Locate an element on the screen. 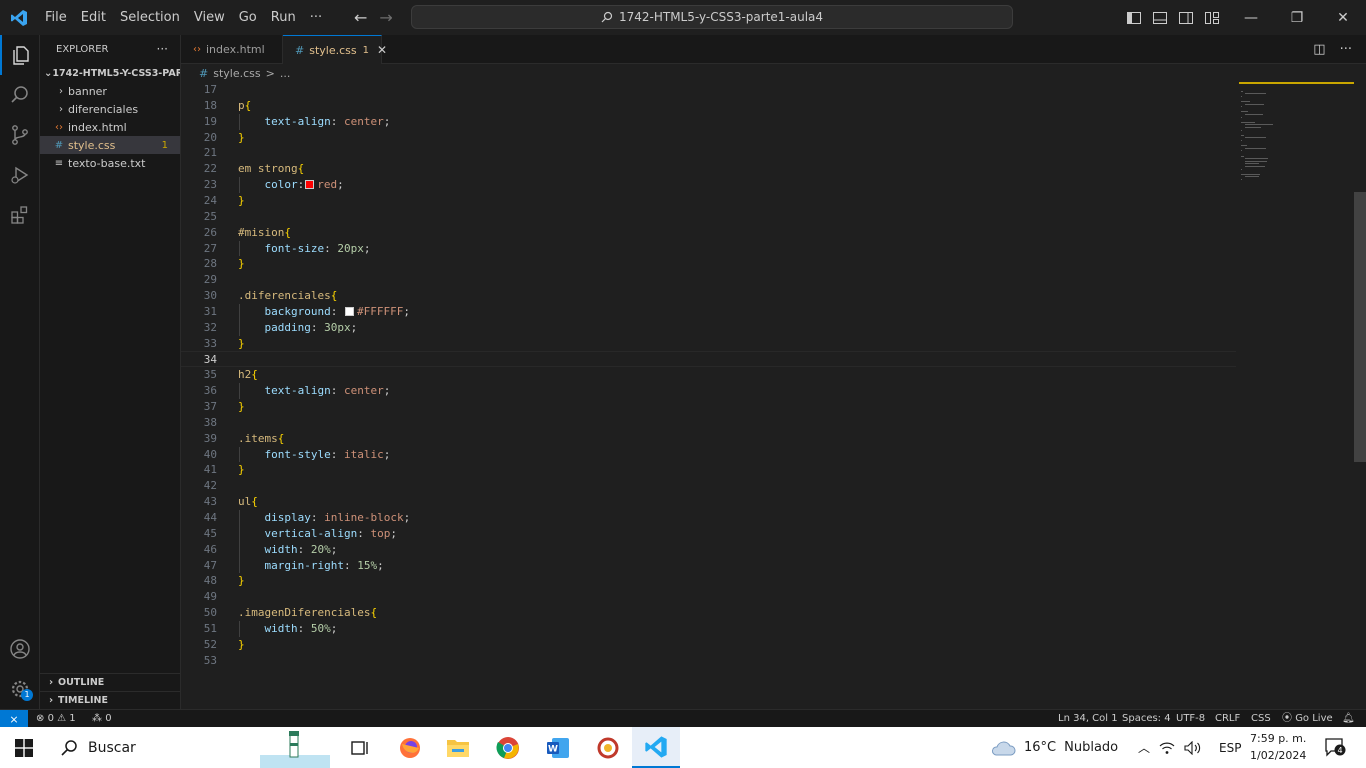 This screenshot has width=1366, height=768. cursor-position: Ln 34, Col 1 is located at coordinates (1088, 719).